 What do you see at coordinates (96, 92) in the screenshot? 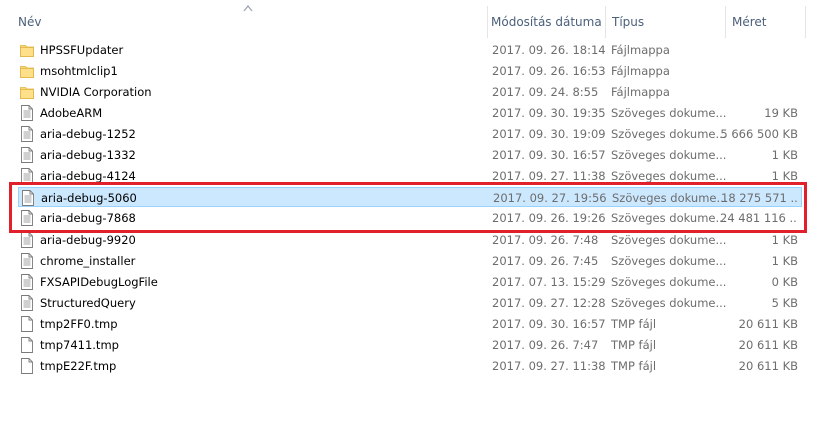
I see `file-name: NVIDIA Corporation` at bounding box center [96, 92].